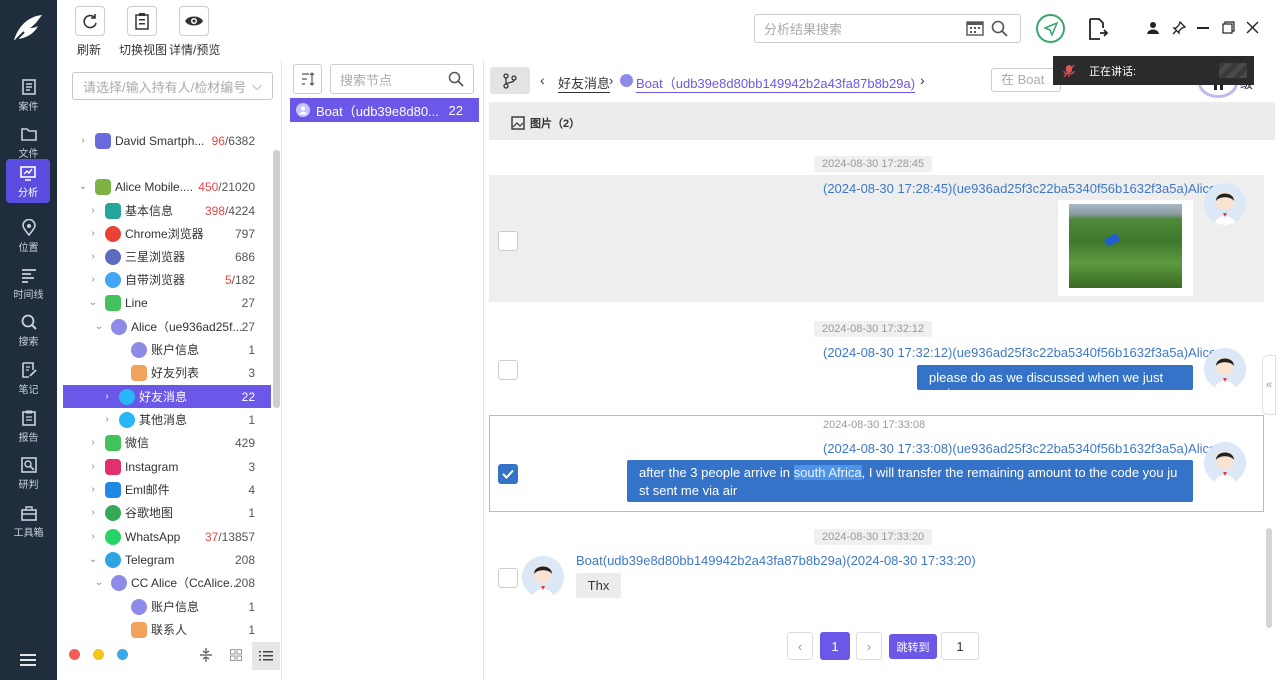  Describe the element at coordinates (90, 21) in the screenshot. I see `refresh-button` at that location.